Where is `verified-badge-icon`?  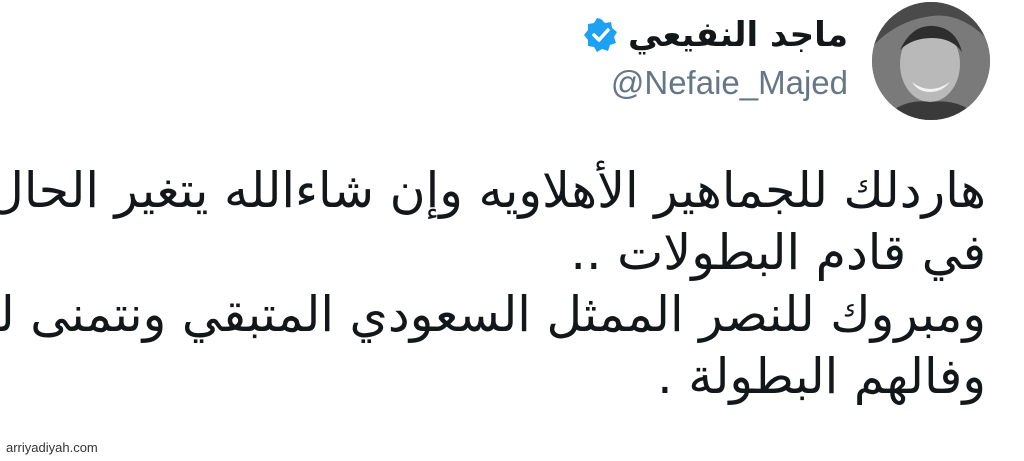
verified-badge-icon is located at coordinates (600, 35).